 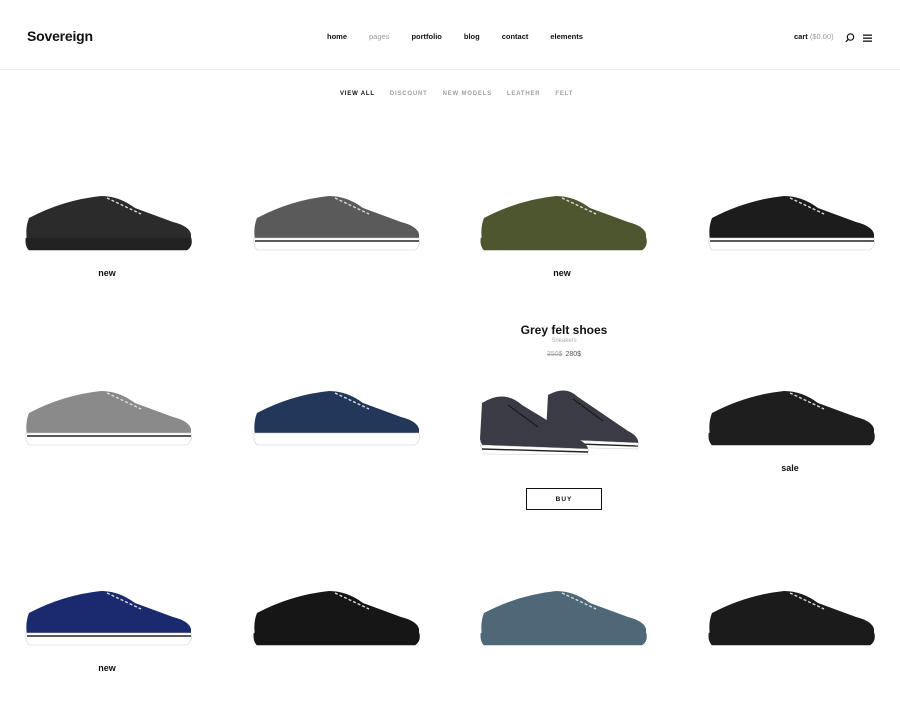 I want to click on filter-view-all: VIEW ALL, so click(x=357, y=94).